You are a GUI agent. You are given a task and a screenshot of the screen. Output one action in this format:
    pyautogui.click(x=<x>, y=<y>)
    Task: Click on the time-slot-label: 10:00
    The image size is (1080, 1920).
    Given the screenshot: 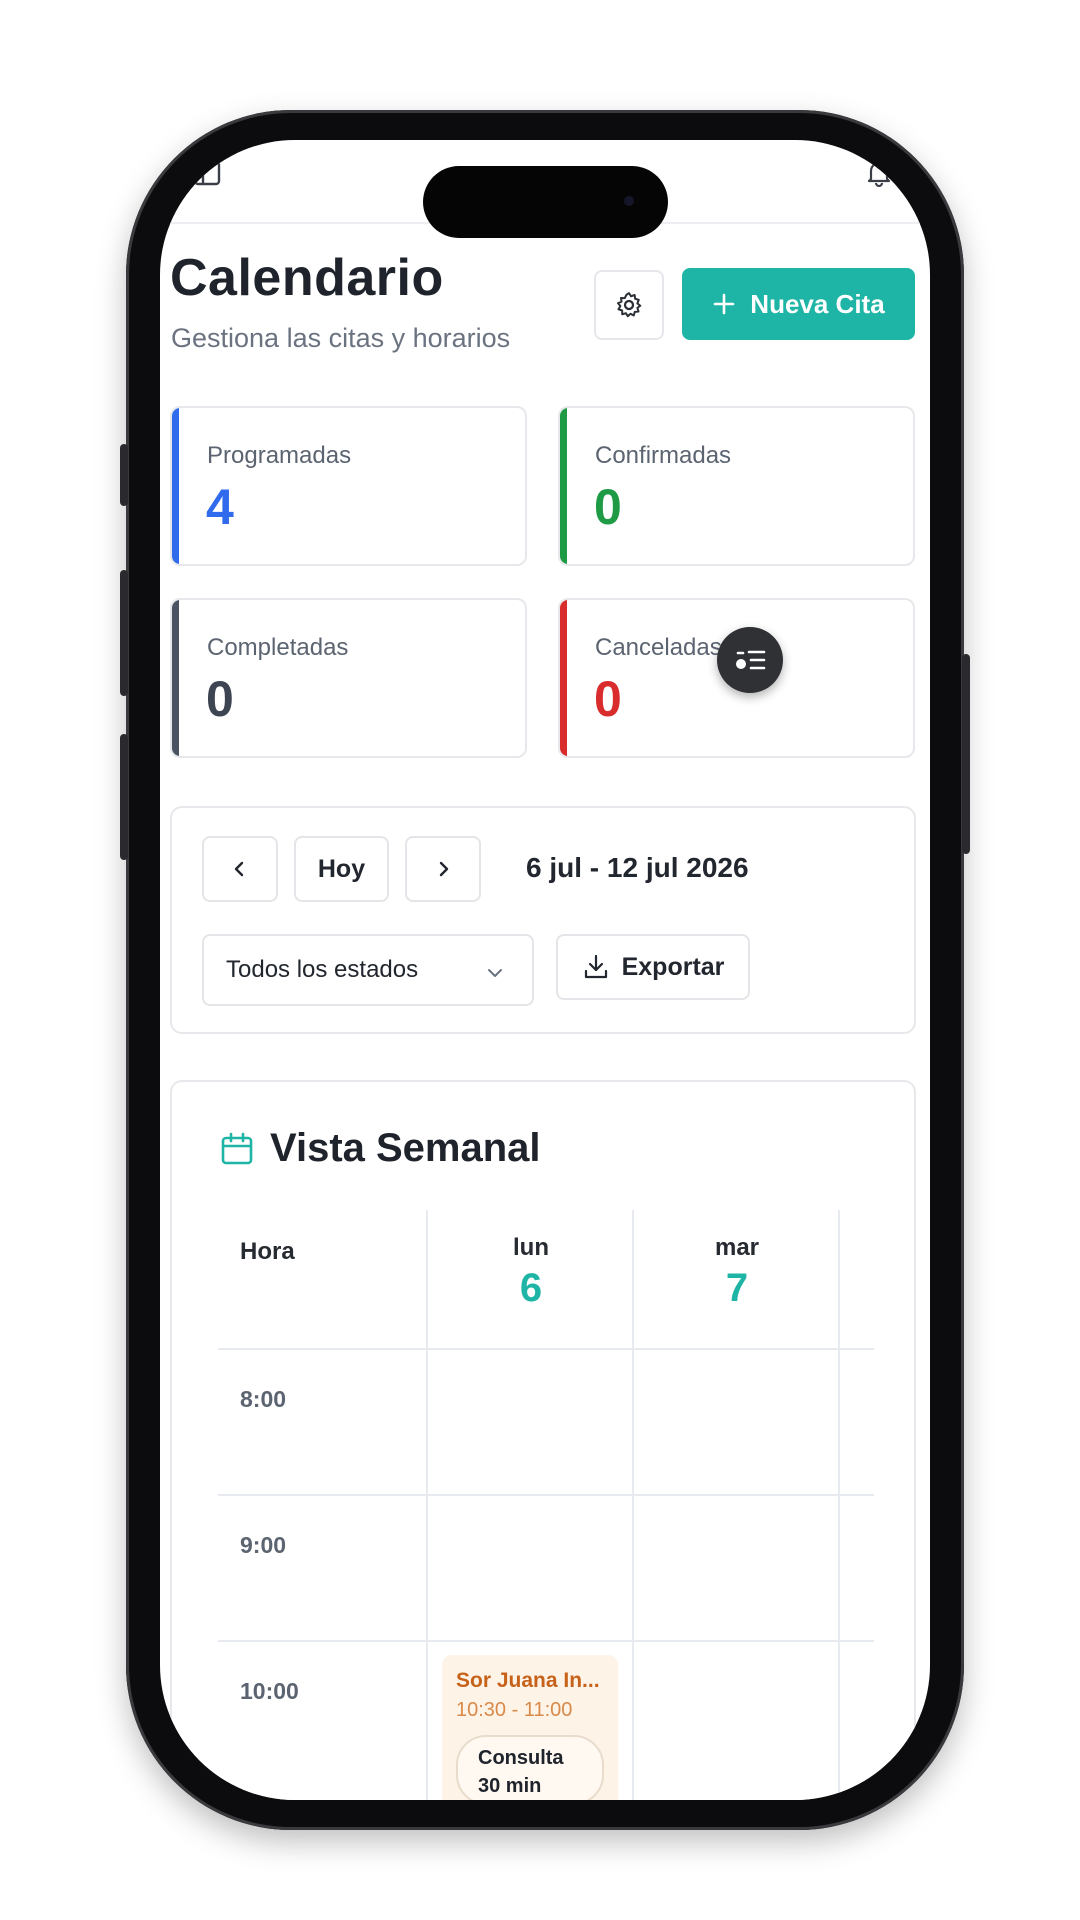 What is the action you would take?
    pyautogui.click(x=269, y=1691)
    